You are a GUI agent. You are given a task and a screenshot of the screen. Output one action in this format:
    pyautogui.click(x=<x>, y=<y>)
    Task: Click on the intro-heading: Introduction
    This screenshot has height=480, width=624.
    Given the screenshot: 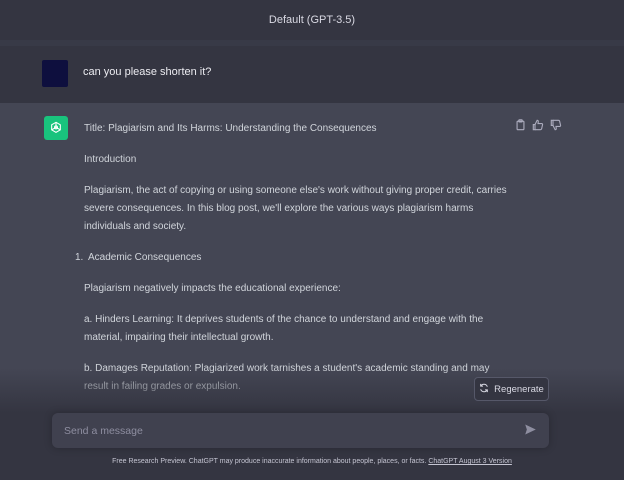 What is the action you would take?
    pyautogui.click(x=110, y=159)
    